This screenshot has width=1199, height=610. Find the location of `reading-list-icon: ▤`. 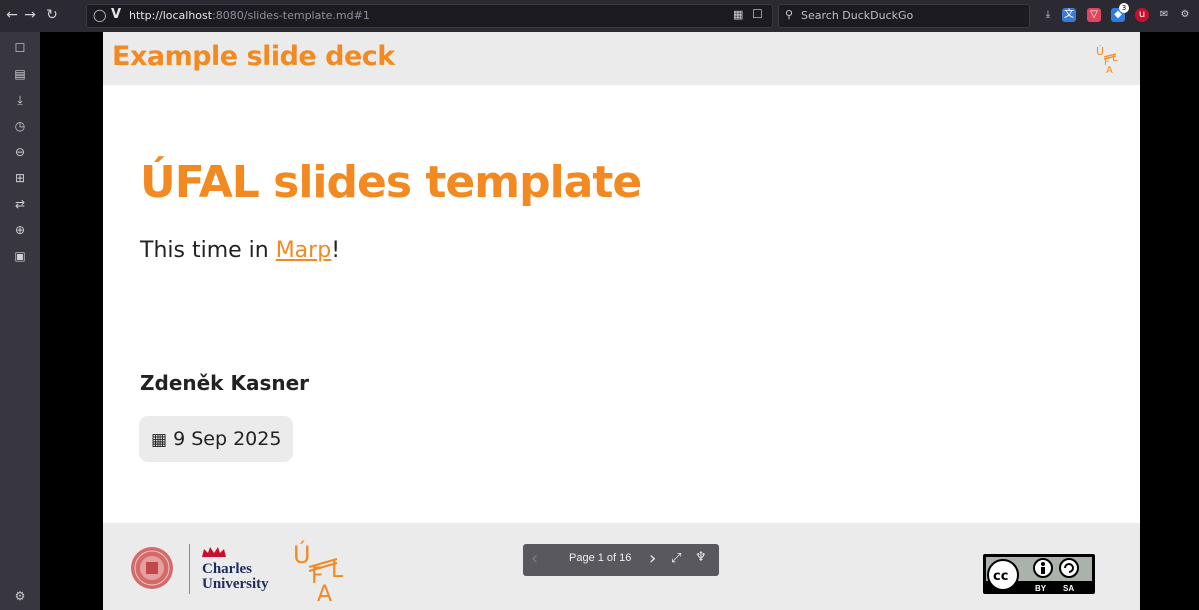

reading-list-icon: ▤ is located at coordinates (20, 74).